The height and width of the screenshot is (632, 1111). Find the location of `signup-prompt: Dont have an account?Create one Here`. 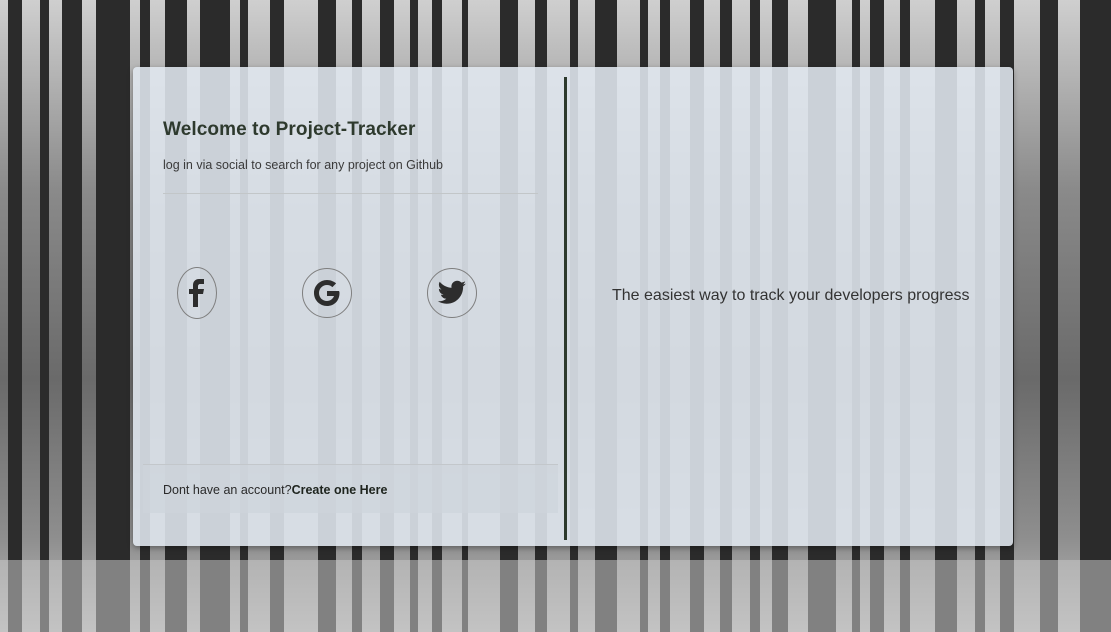

signup-prompt: Dont have an account?Create one Here is located at coordinates (275, 490).